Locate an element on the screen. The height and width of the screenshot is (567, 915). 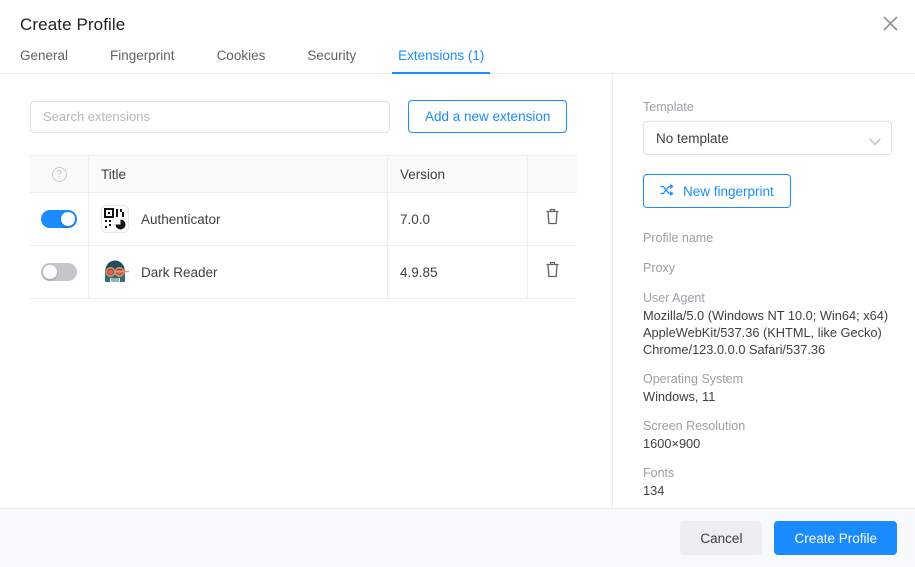
create-profile-button: Create Profile is located at coordinates (835, 538).